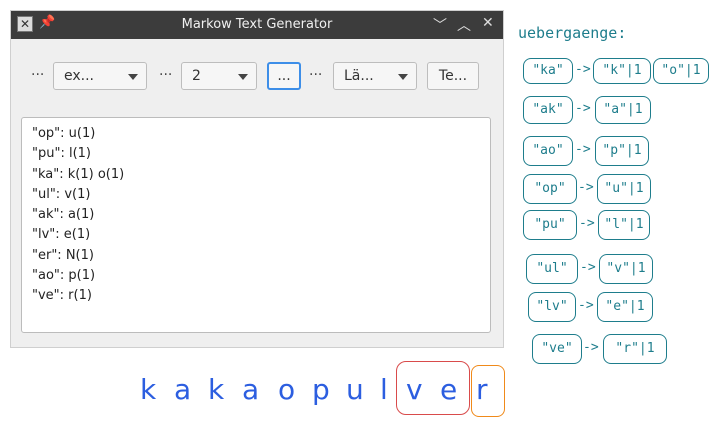 This screenshot has width=719, height=427. I want to click on transition-box: "l"|1, so click(624, 225).